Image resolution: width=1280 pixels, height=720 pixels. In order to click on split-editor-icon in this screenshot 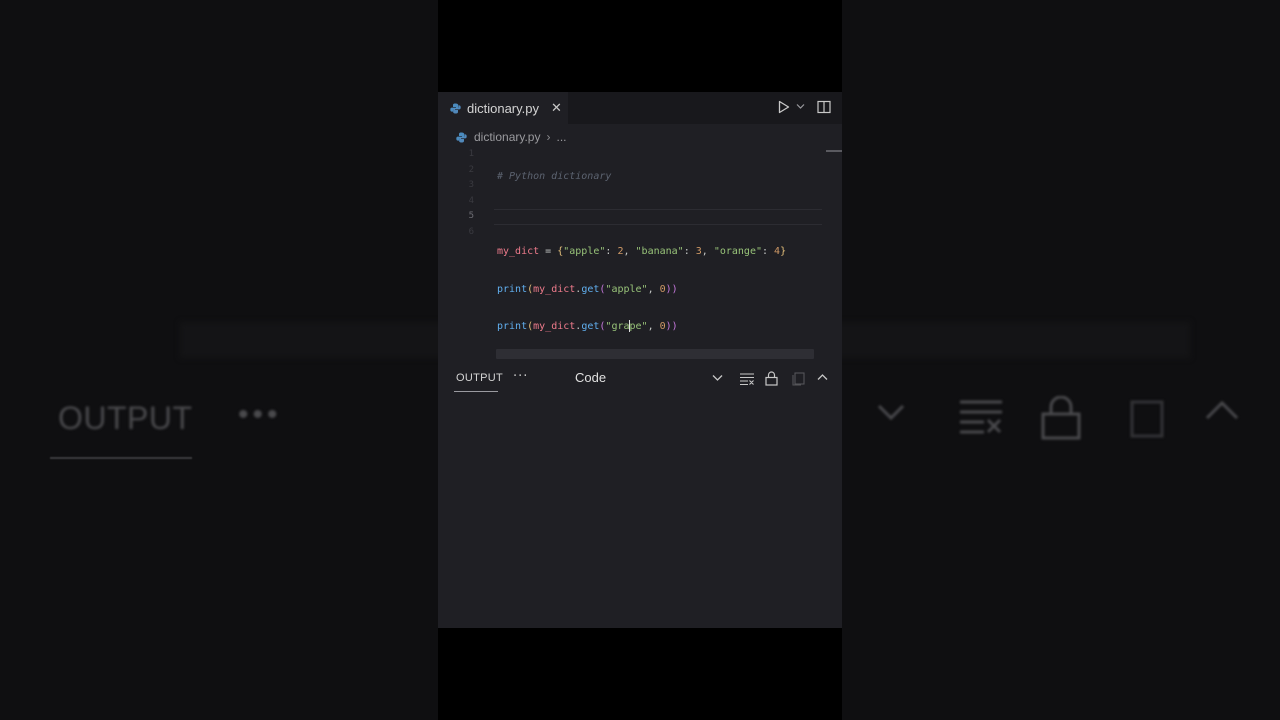, I will do `click(824, 107)`.